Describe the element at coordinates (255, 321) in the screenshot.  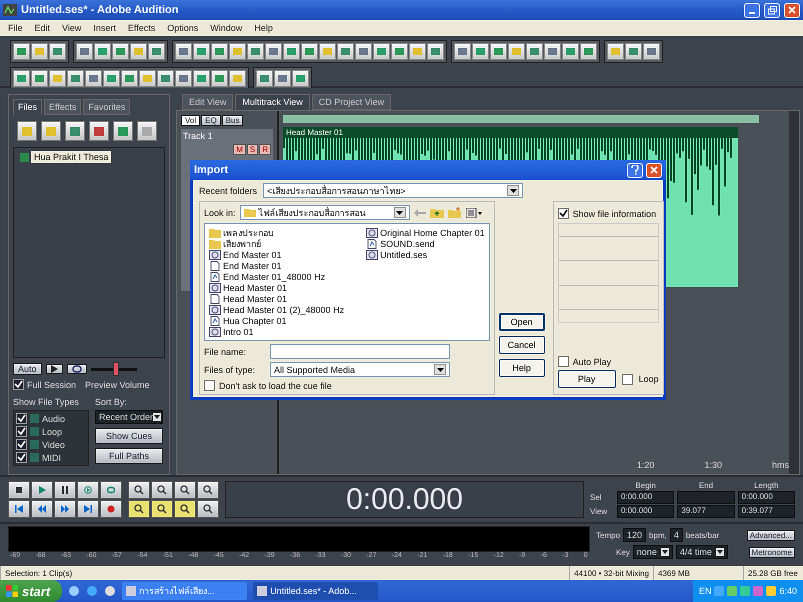
I see `file-list-item: Hua Chapter 01` at that location.